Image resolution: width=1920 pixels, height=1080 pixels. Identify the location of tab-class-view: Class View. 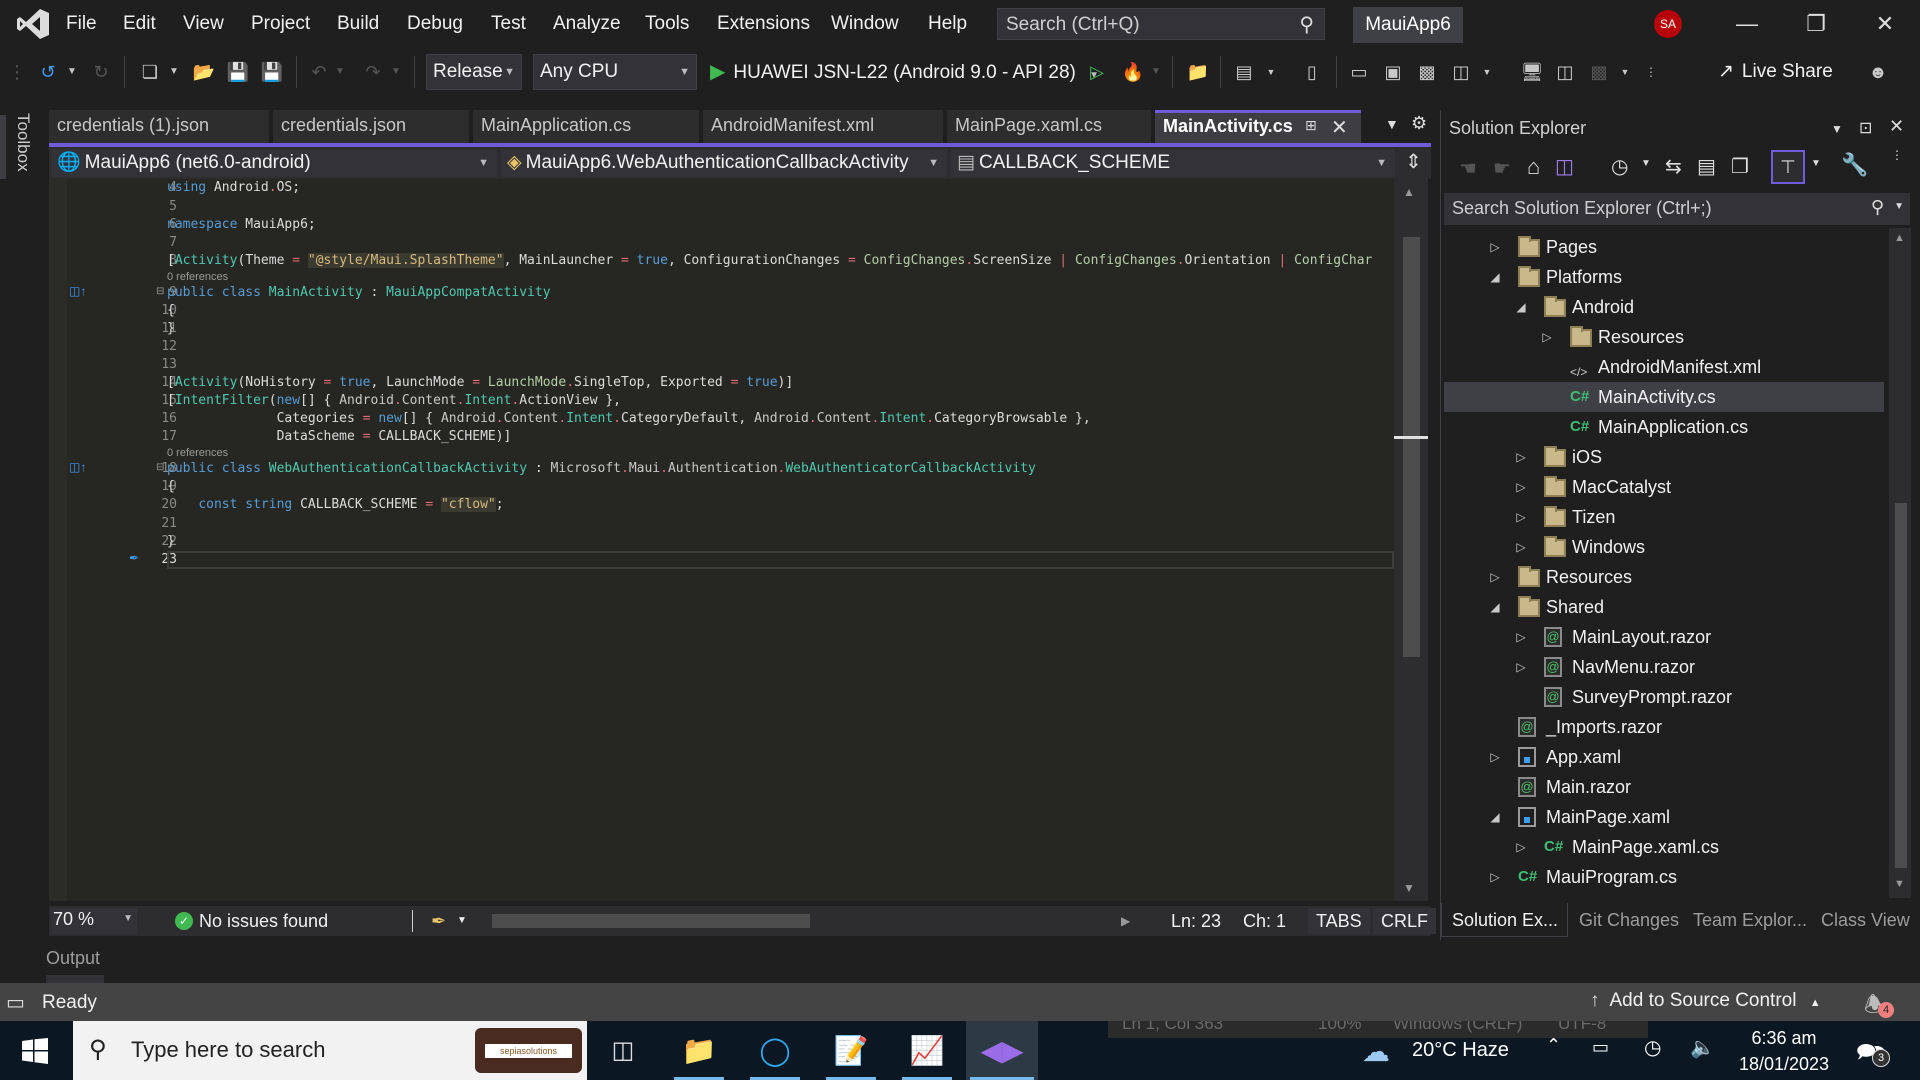
(1865, 920).